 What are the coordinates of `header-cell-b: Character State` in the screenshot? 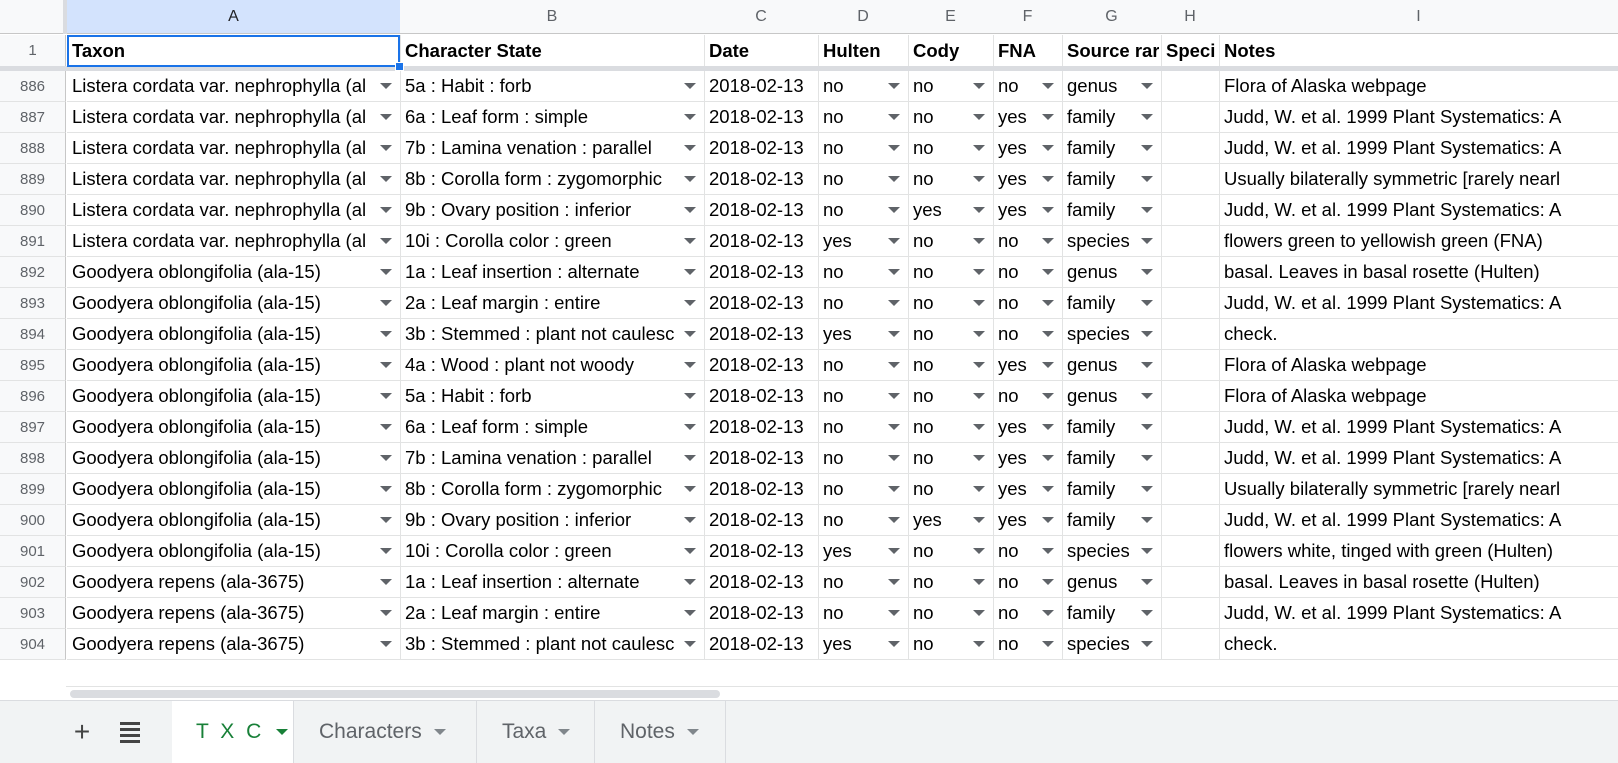 It's located at (552, 51).